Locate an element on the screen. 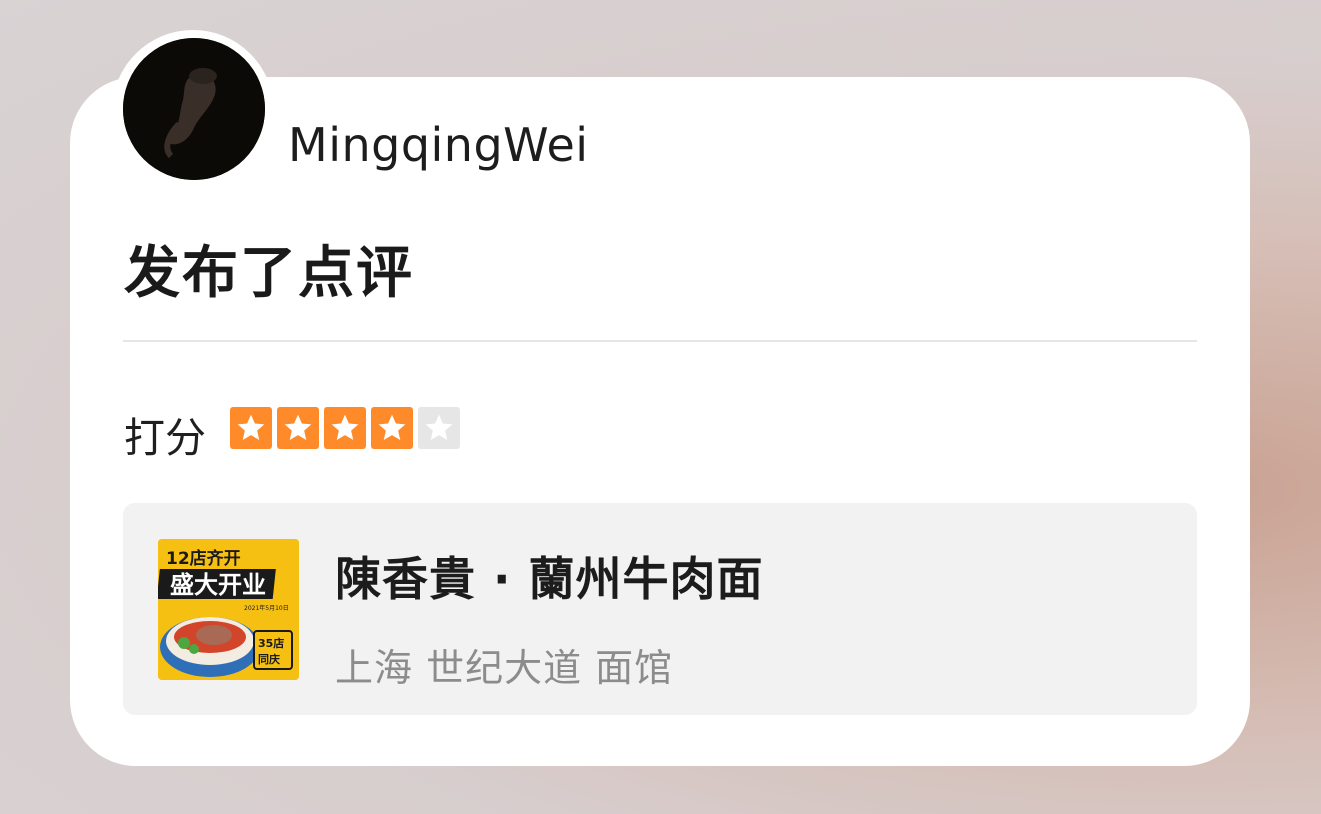 The width and height of the screenshot is (1321, 814). thumb-badge-line2: 同庆 is located at coordinates (269, 659).